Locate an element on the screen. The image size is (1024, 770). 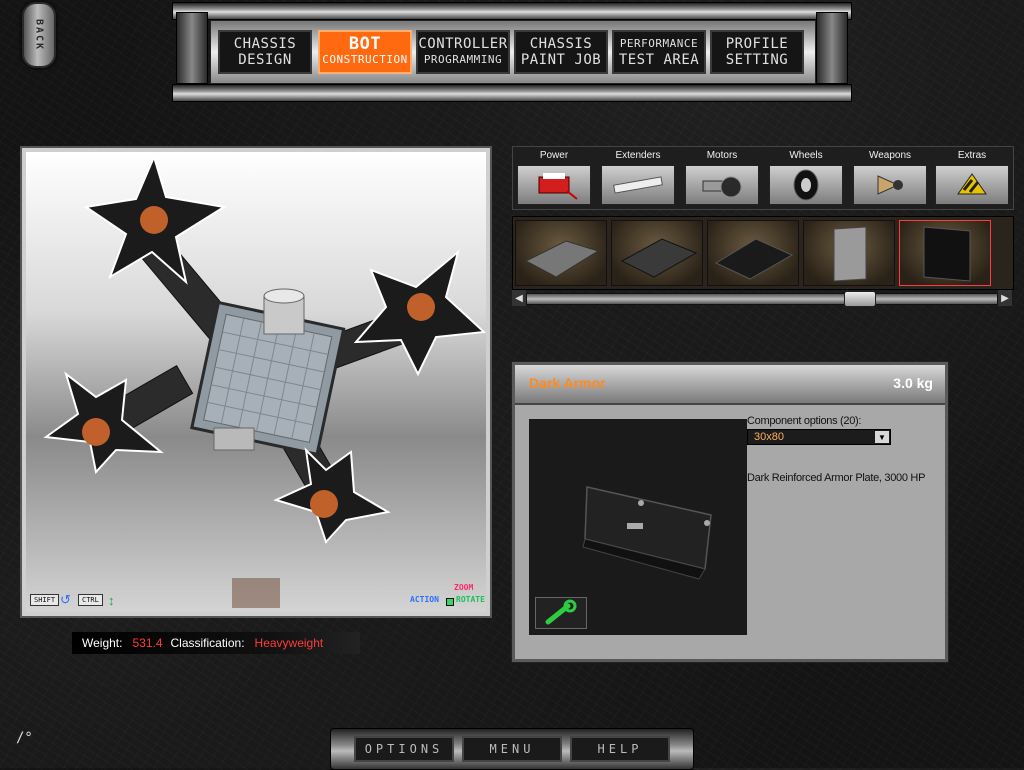
category-power: Power is located at coordinates (554, 178).